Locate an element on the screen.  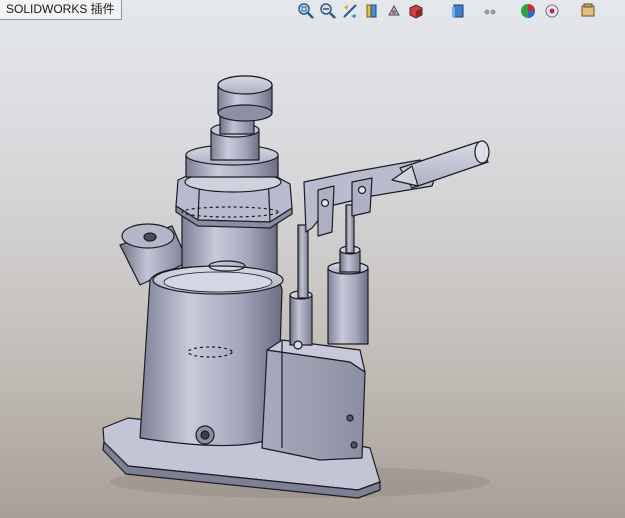
zoom-to-area-icon is located at coordinates (328, 11).